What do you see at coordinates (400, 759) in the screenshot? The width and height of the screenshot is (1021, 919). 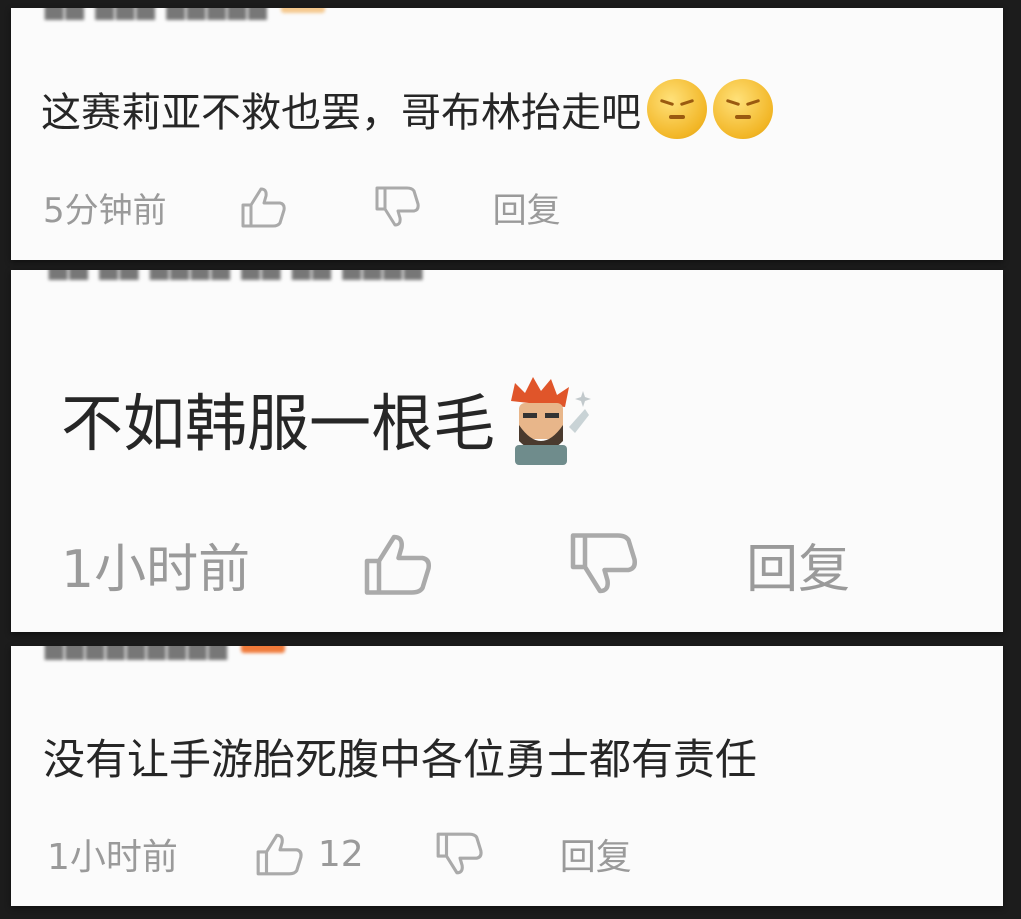 I see `comment-text: 没有让手游胎死腹中各位勇士都有责任` at bounding box center [400, 759].